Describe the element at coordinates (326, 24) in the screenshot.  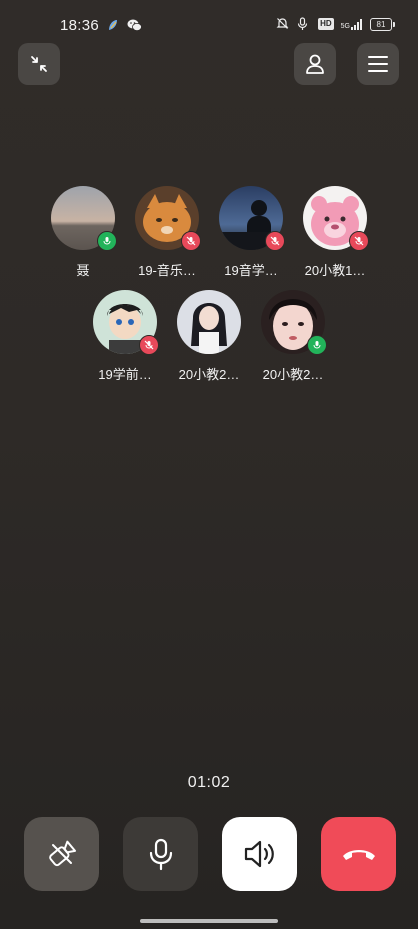
I see `hd-icon: HD` at that location.